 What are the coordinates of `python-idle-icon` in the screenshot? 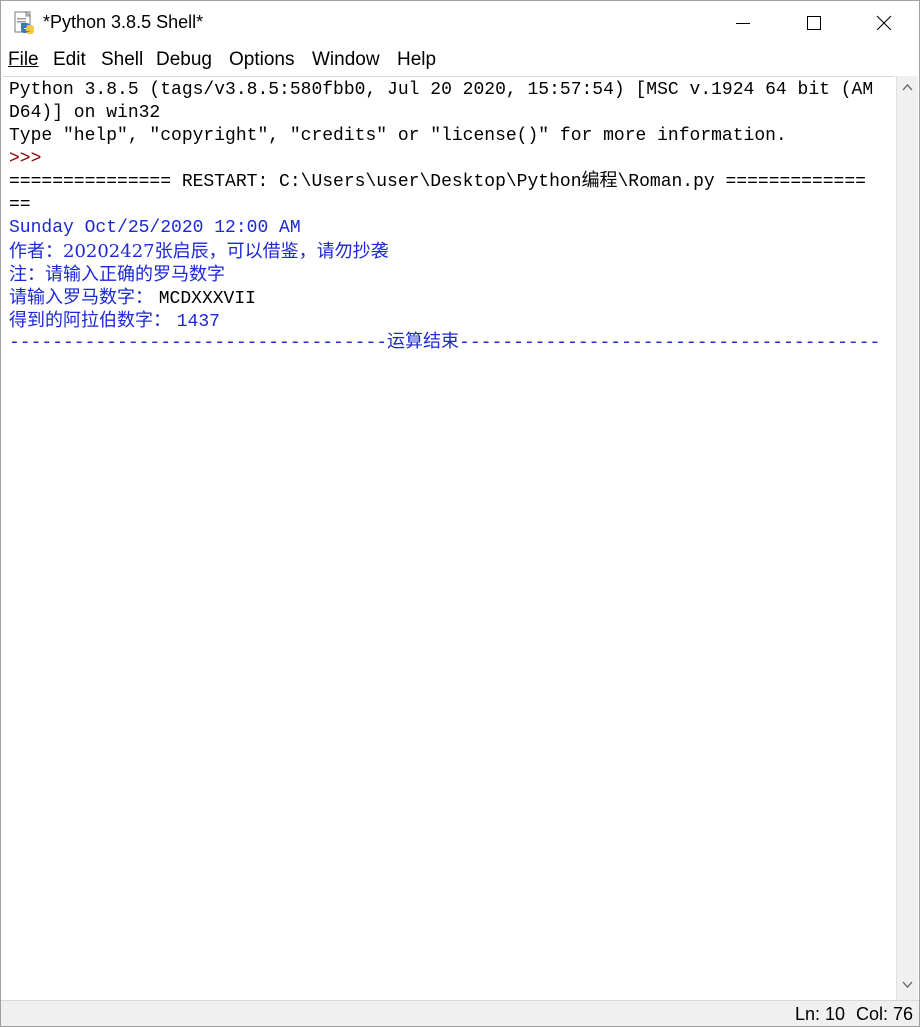 It's located at (24, 22).